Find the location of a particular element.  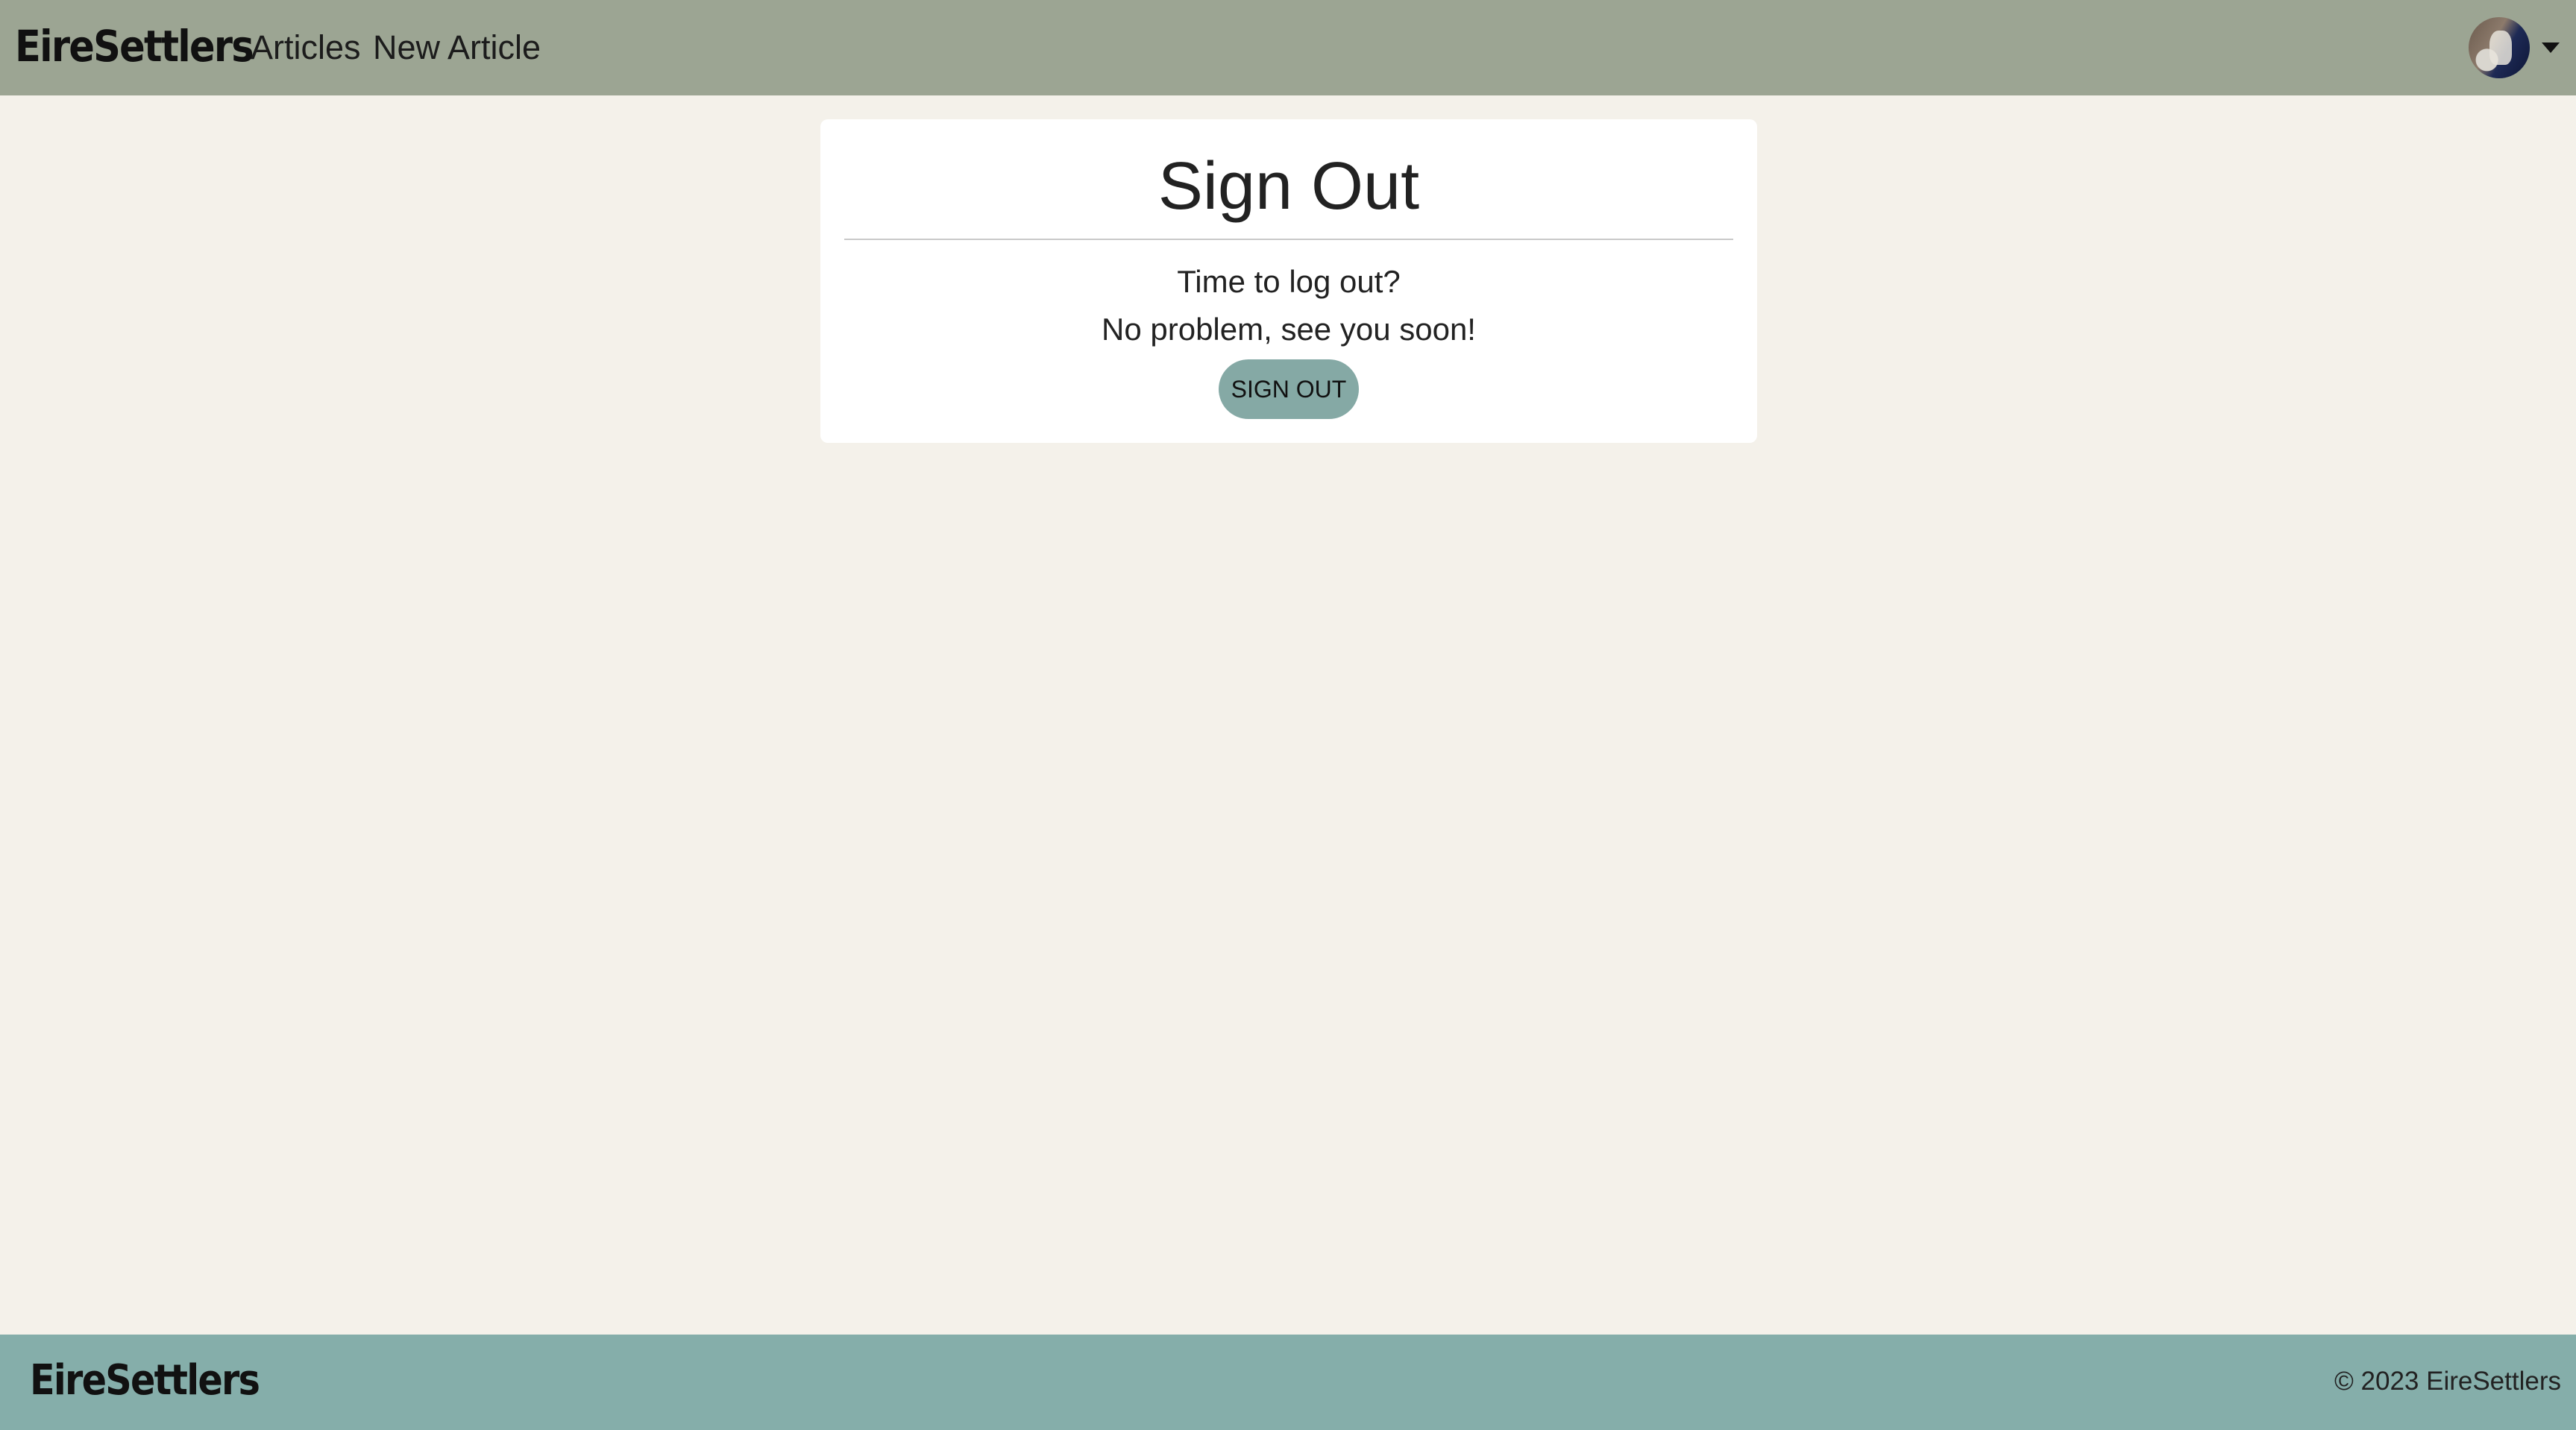

footer-brand-link: EireSettlers is located at coordinates (145, 1381).